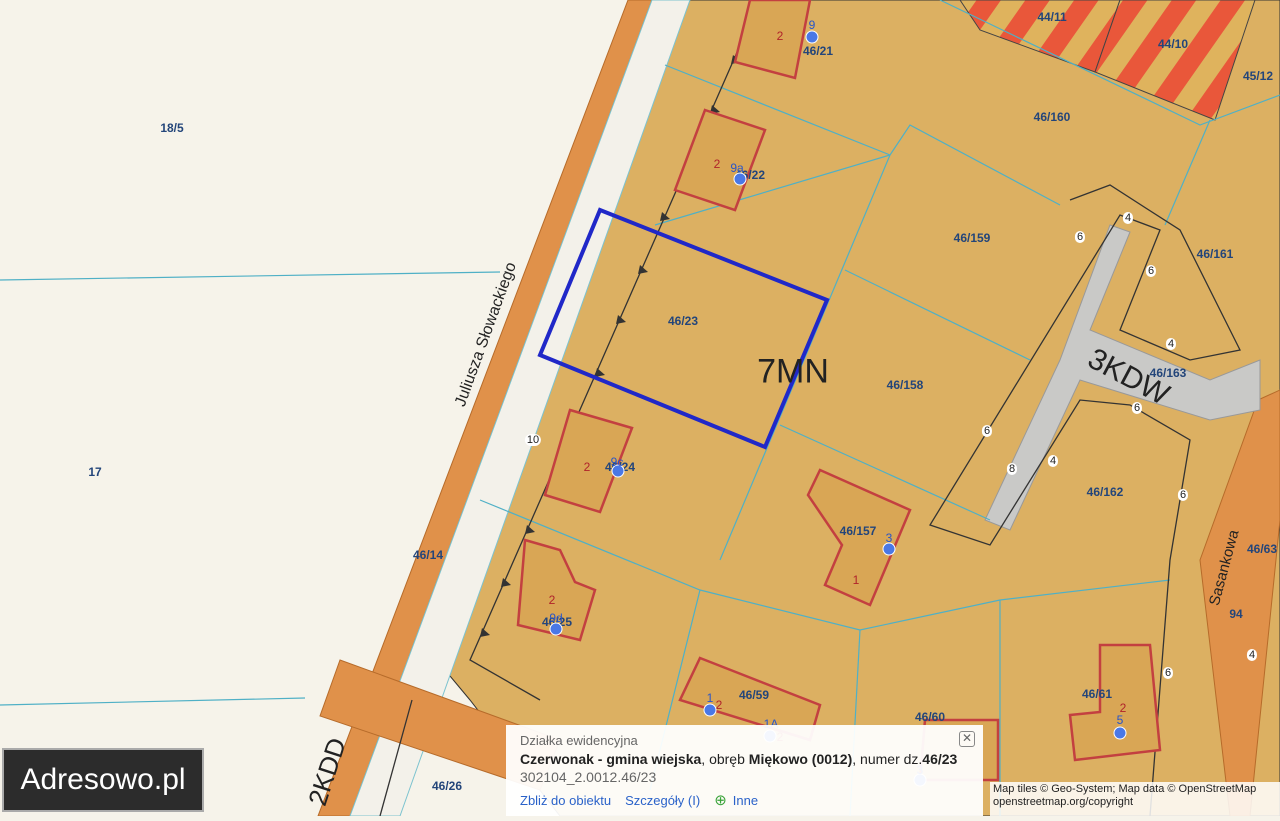  I want to click on logo-text: Adresowo.pl, so click(103, 779).